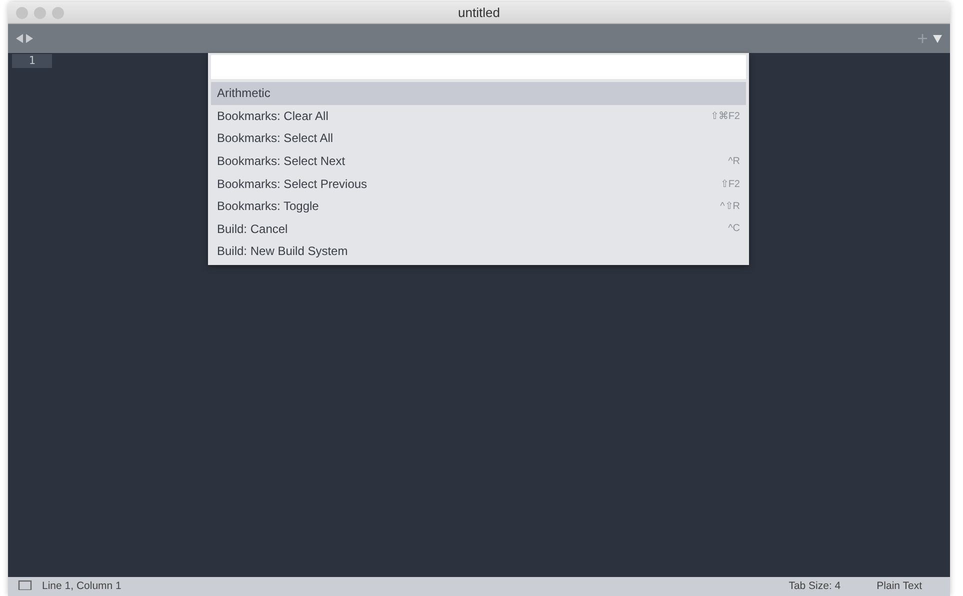 Image resolution: width=963 pixels, height=596 pixels. I want to click on command-item: Bookmarks: Select All, so click(478, 138).